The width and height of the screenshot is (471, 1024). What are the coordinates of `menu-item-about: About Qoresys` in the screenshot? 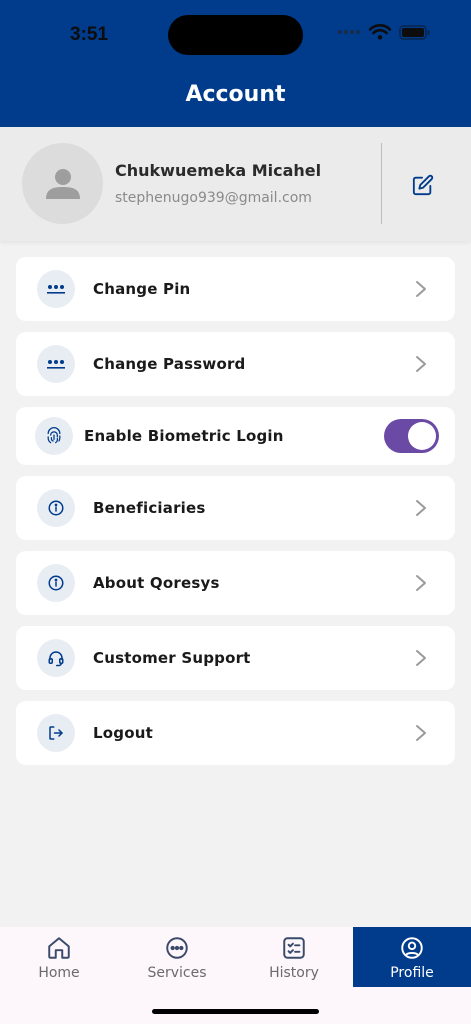 It's located at (235, 583).